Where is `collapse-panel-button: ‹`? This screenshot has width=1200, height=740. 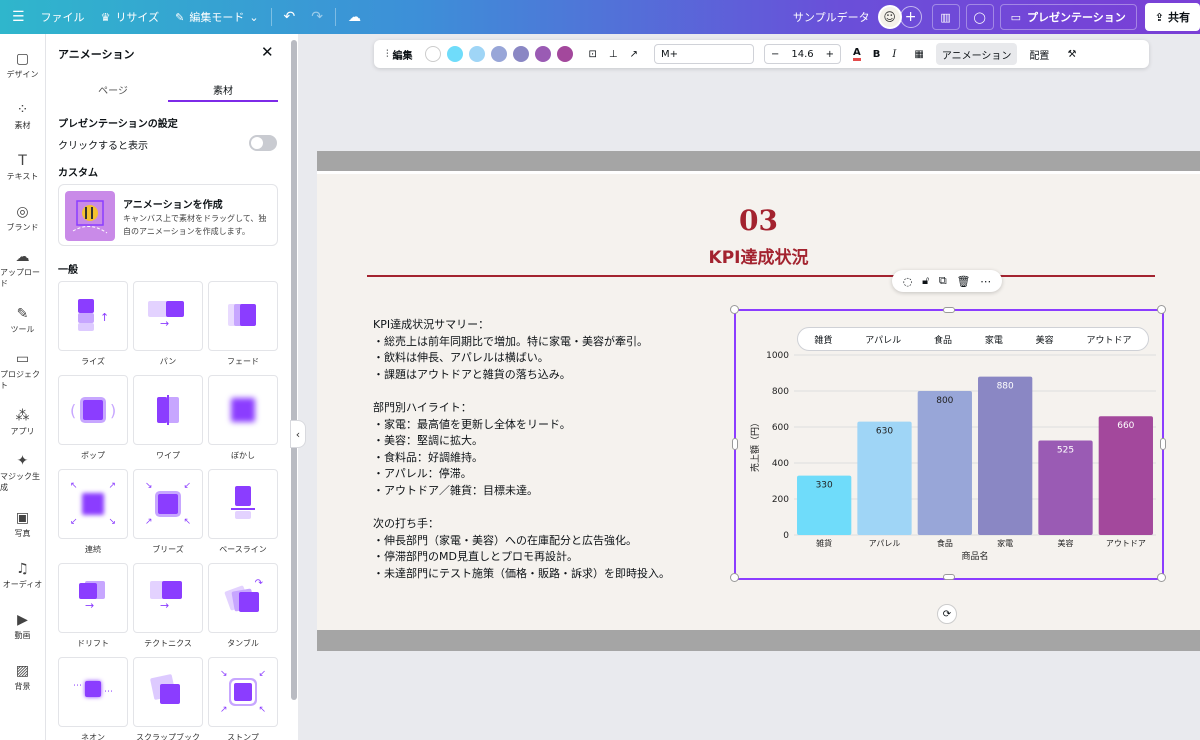
collapse-panel-button: ‹ is located at coordinates (298, 434).